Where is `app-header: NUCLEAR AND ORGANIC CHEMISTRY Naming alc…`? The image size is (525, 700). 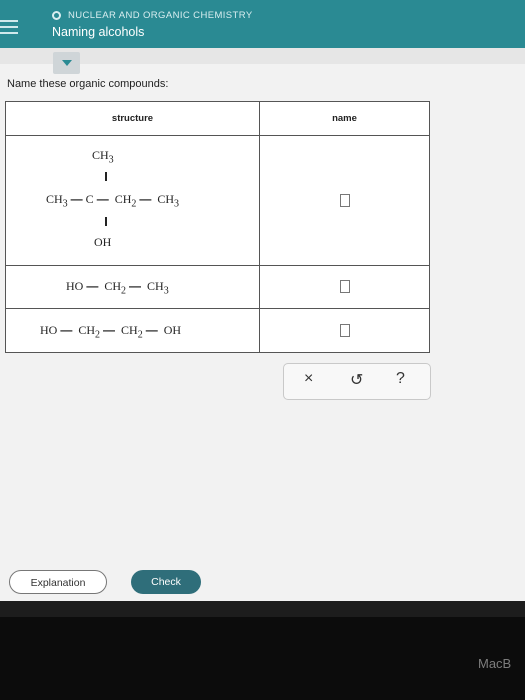 app-header: NUCLEAR AND ORGANIC CHEMISTRY Naming alc… is located at coordinates (262, 24).